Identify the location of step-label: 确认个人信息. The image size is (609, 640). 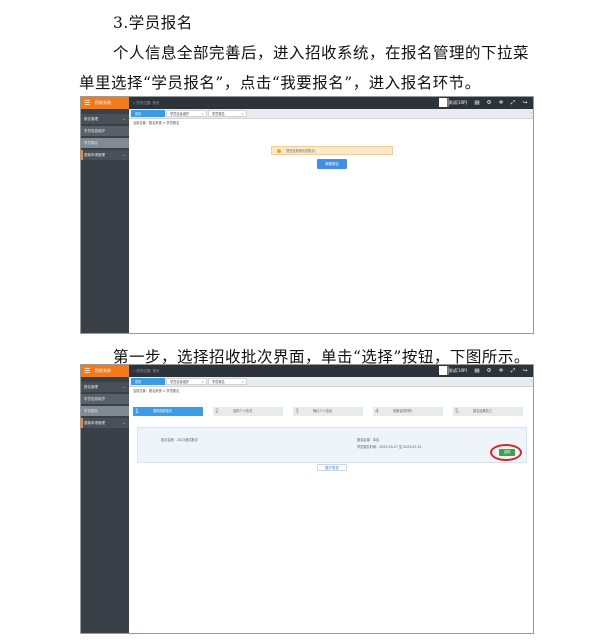
(323, 411).